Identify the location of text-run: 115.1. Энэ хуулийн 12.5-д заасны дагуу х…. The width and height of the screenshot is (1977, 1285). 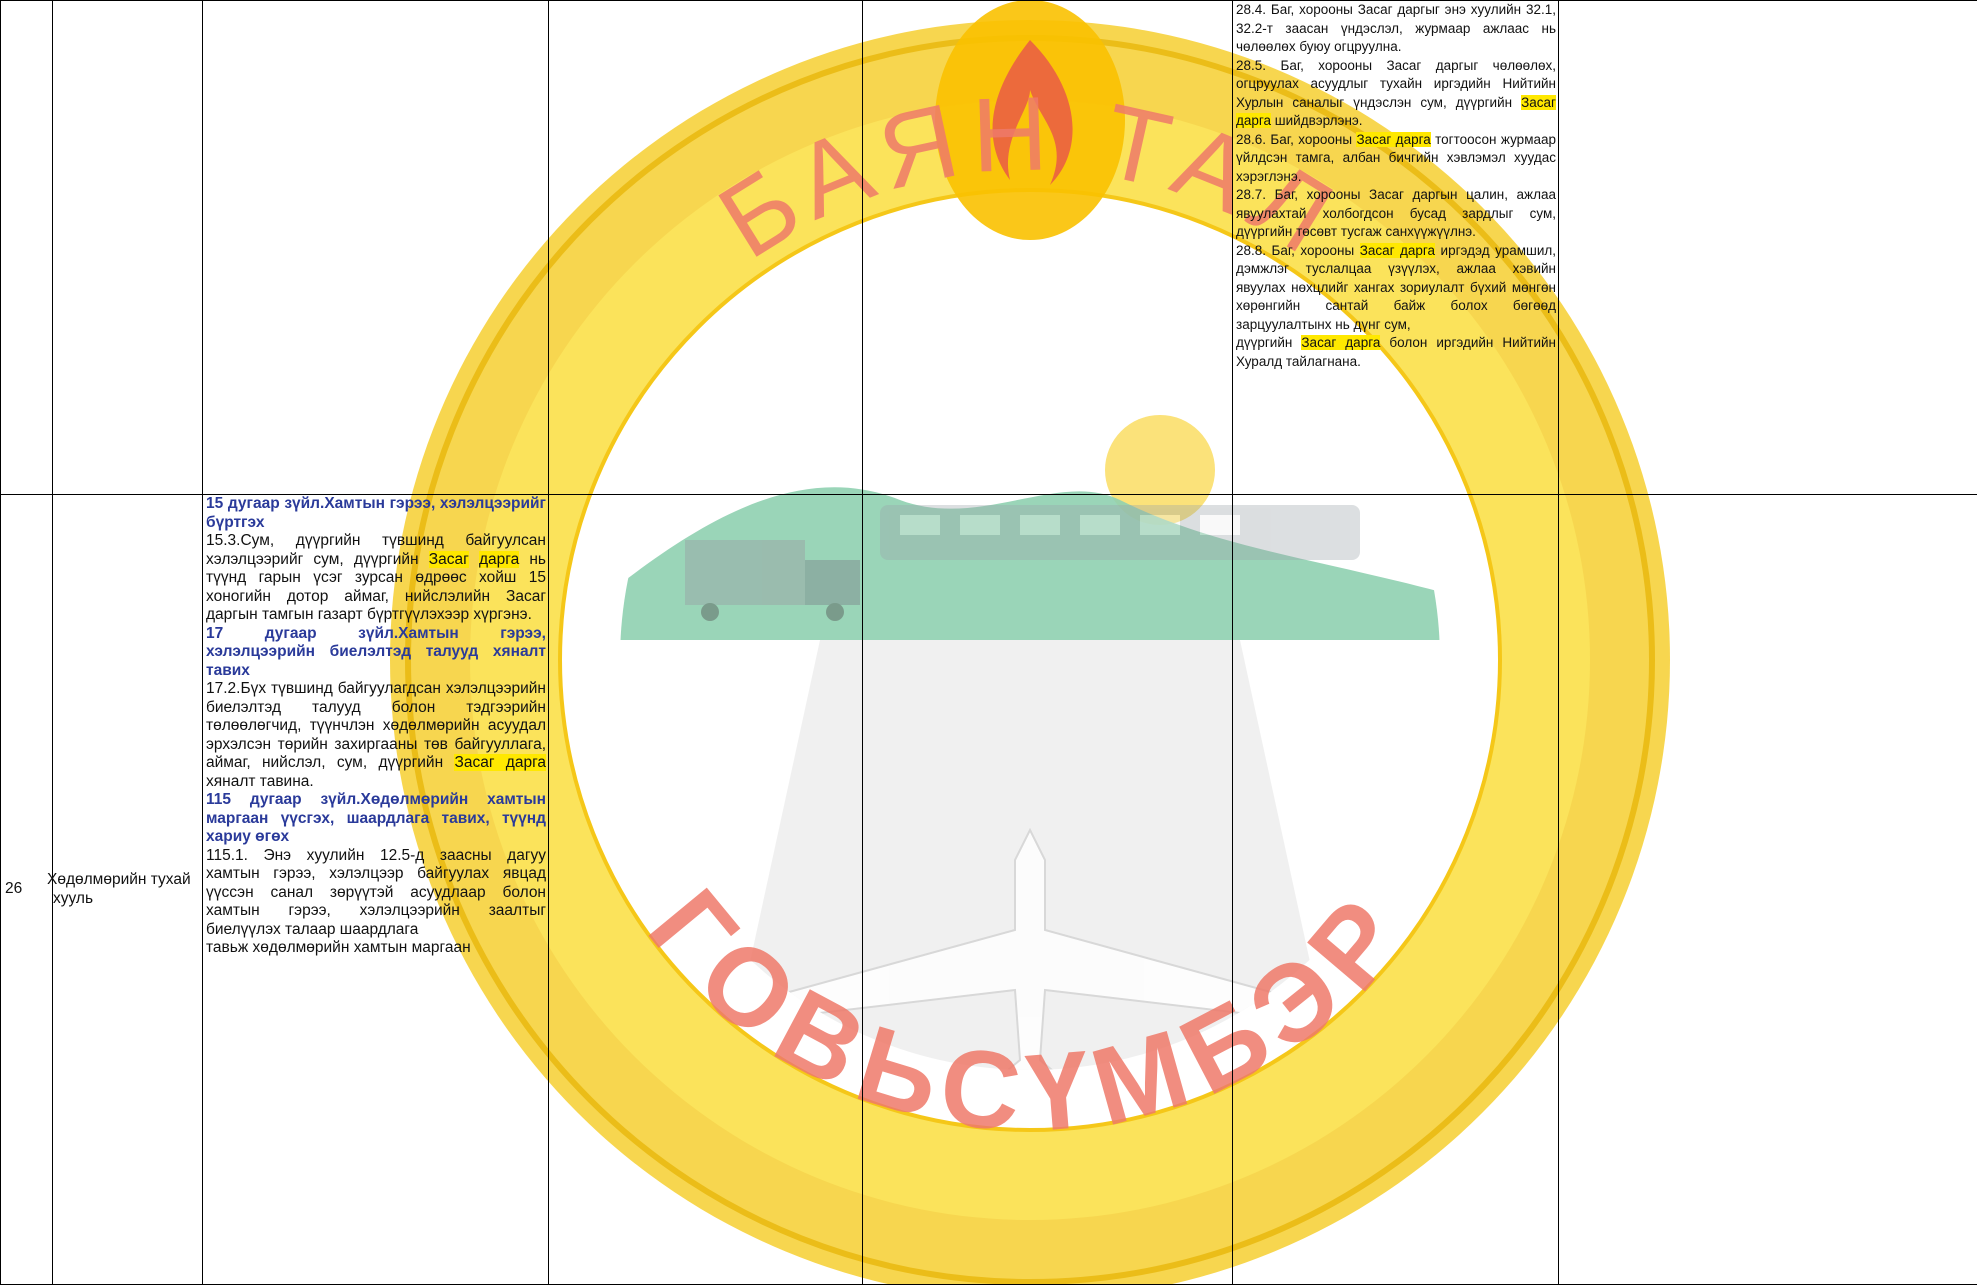
(376, 892).